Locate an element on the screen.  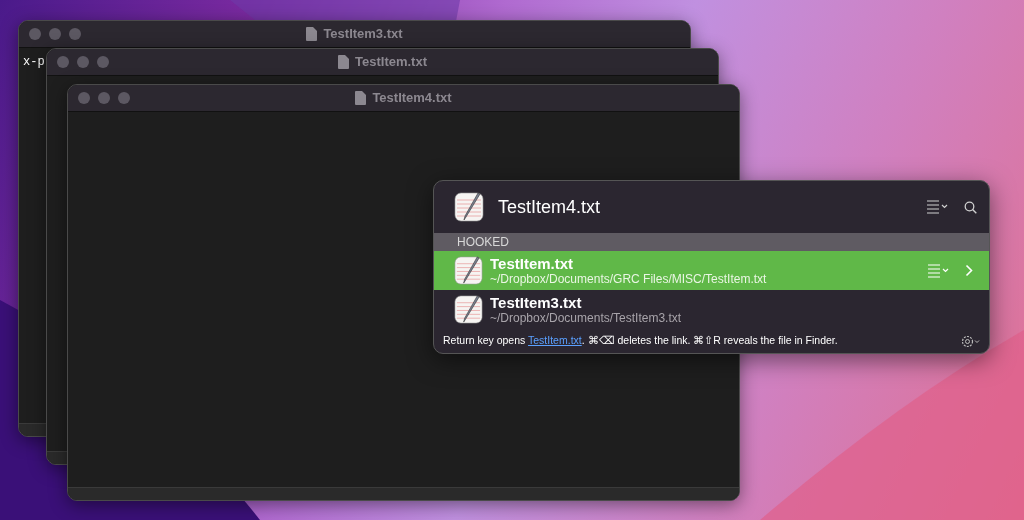
chevron-right-icon is located at coordinates (969, 270).